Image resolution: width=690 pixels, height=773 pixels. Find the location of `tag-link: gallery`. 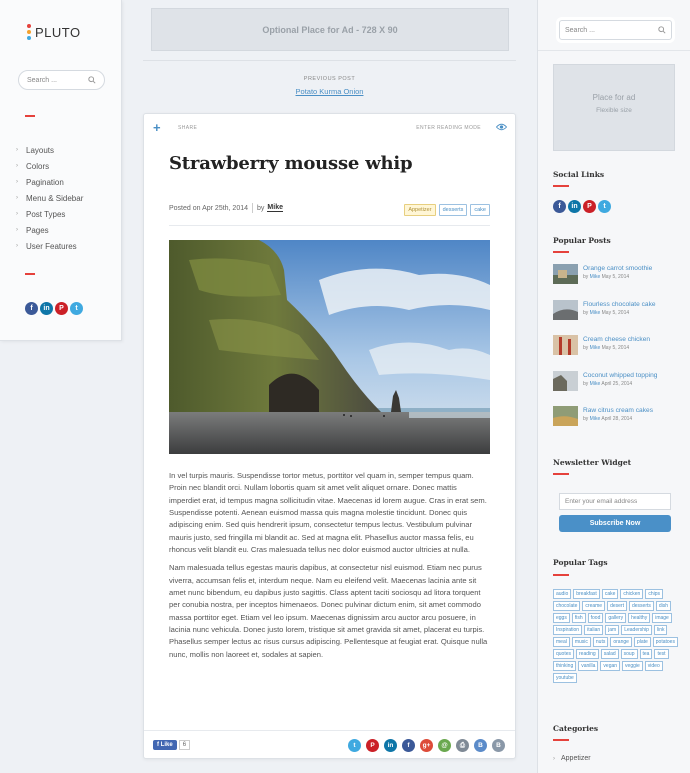

tag-link: gallery is located at coordinates (616, 618).